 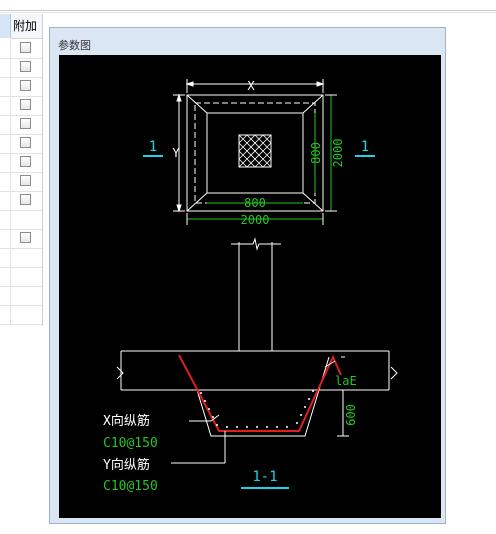 I want to click on section-title: 1-1, so click(x=264, y=477).